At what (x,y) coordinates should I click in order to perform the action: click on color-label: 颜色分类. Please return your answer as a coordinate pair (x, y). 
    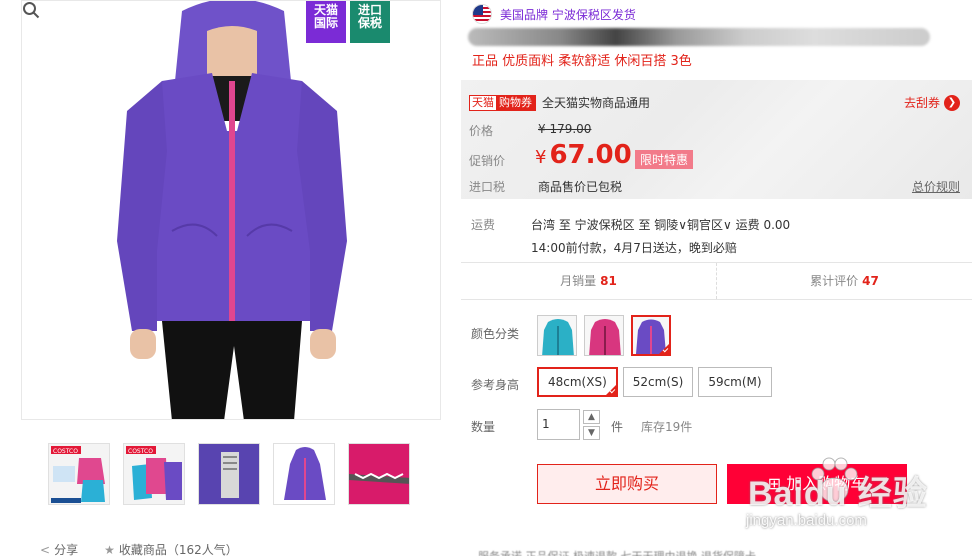
    Looking at the image, I should click on (495, 334).